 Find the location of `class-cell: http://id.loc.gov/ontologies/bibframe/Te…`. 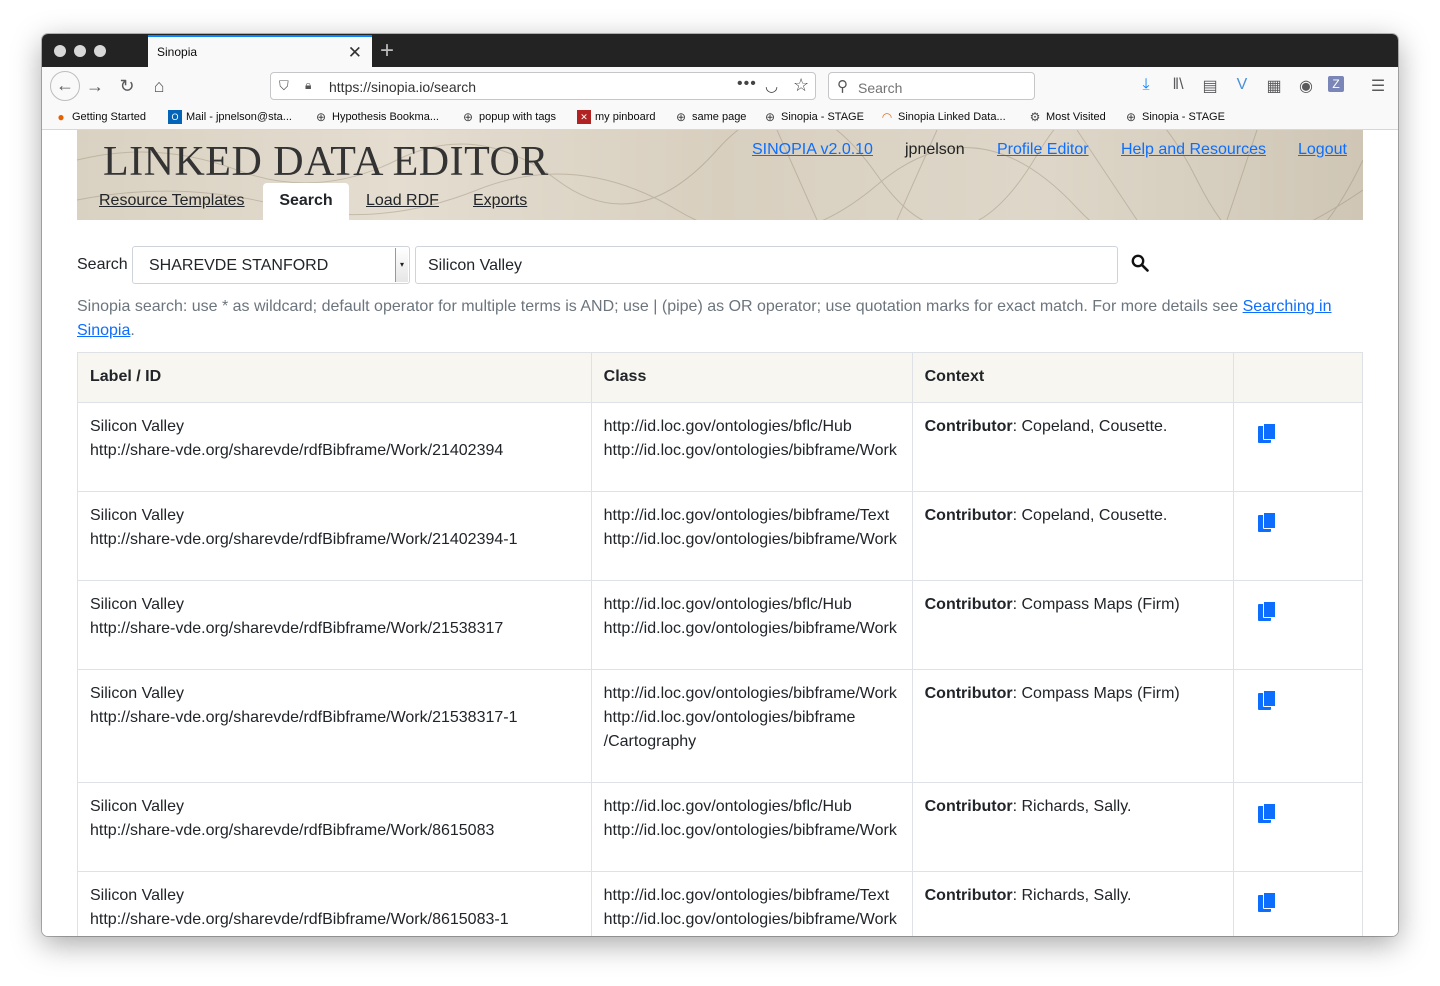

class-cell: http://id.loc.gov/ontologies/bibframe/Te… is located at coordinates (751, 903).